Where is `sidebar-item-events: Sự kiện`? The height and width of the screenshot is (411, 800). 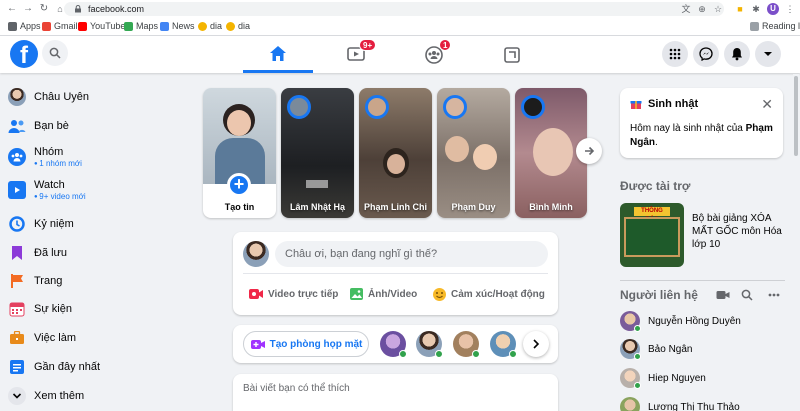 sidebar-item-events: Sự kiện is located at coordinates (98, 309).